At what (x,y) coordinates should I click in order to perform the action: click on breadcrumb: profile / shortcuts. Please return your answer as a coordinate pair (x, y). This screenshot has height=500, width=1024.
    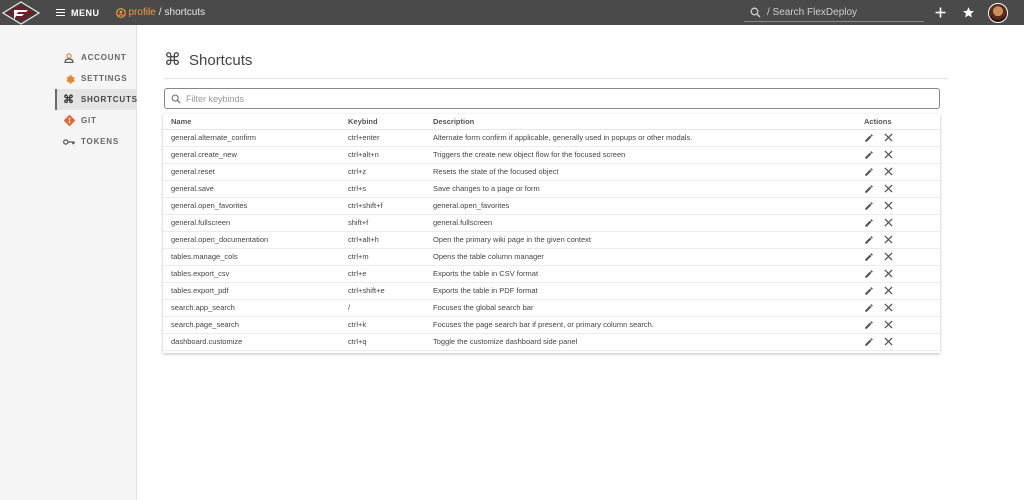
    Looking at the image, I should click on (160, 12).